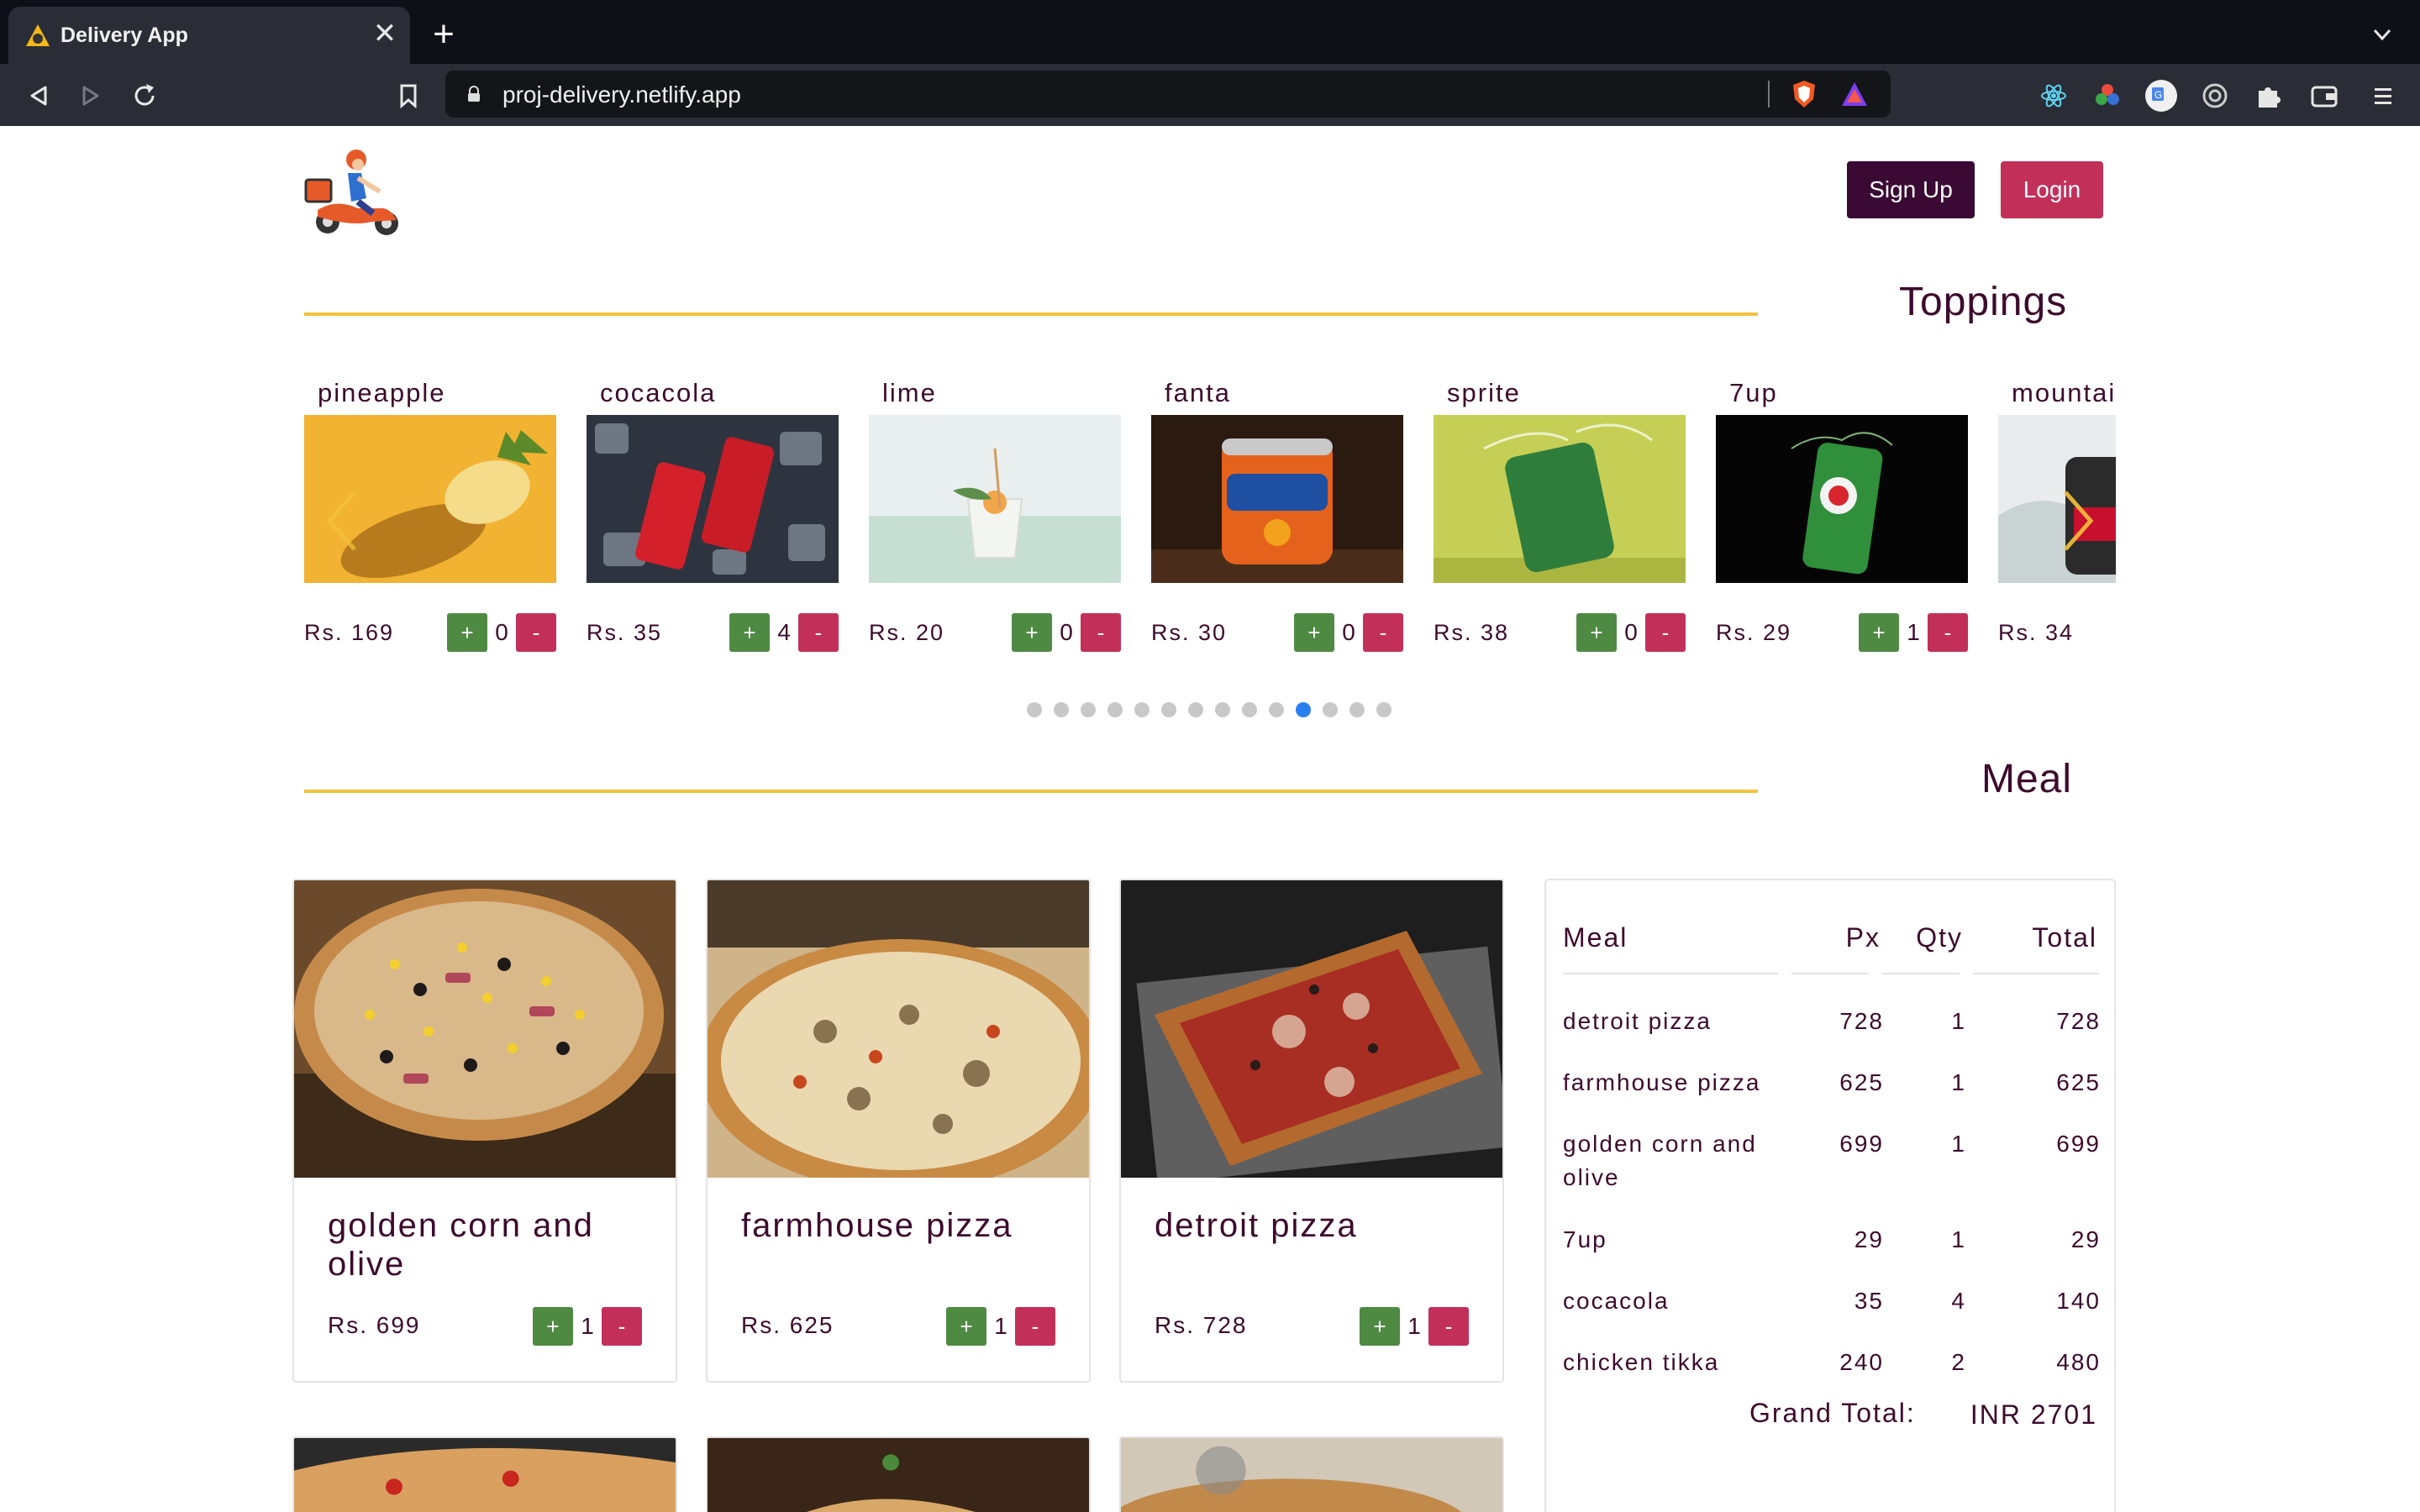 This screenshot has height=1512, width=2420. Describe the element at coordinates (621, 94) in the screenshot. I see `url-text: proj-delivery.netlify.app` at that location.